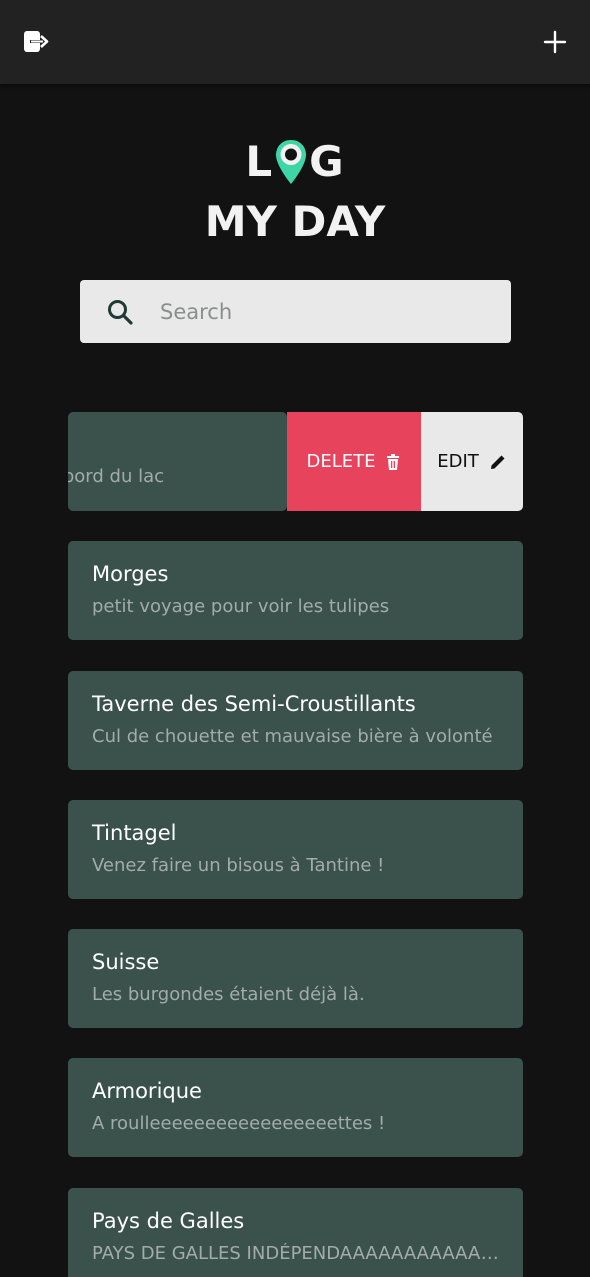 The width and height of the screenshot is (590, 1277). What do you see at coordinates (341, 461) in the screenshot?
I see `delete-label: DELETE` at bounding box center [341, 461].